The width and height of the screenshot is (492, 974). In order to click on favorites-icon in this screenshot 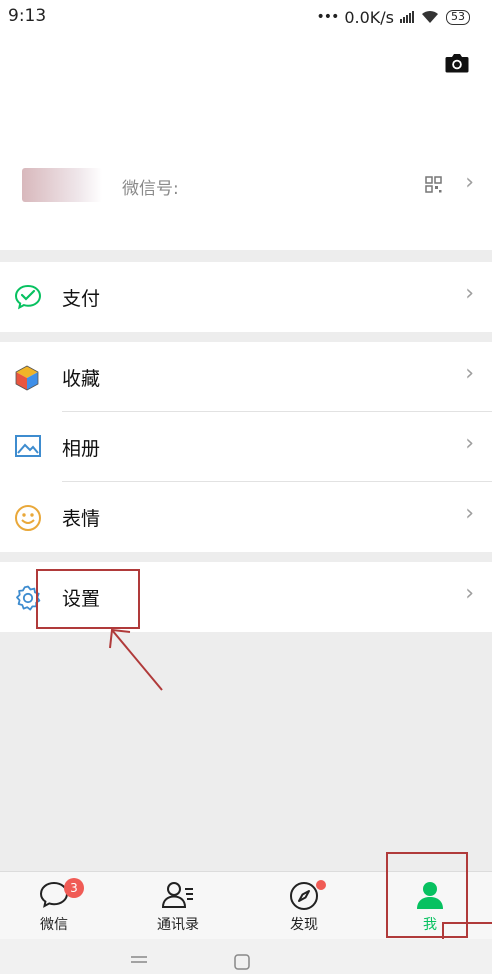, I will do `click(27, 378)`.